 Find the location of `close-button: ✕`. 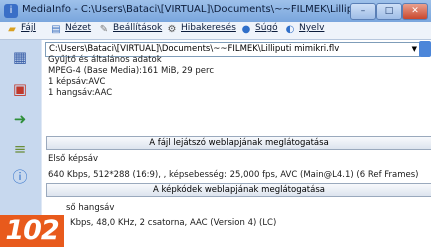

close-button: ✕ is located at coordinates (415, 11).